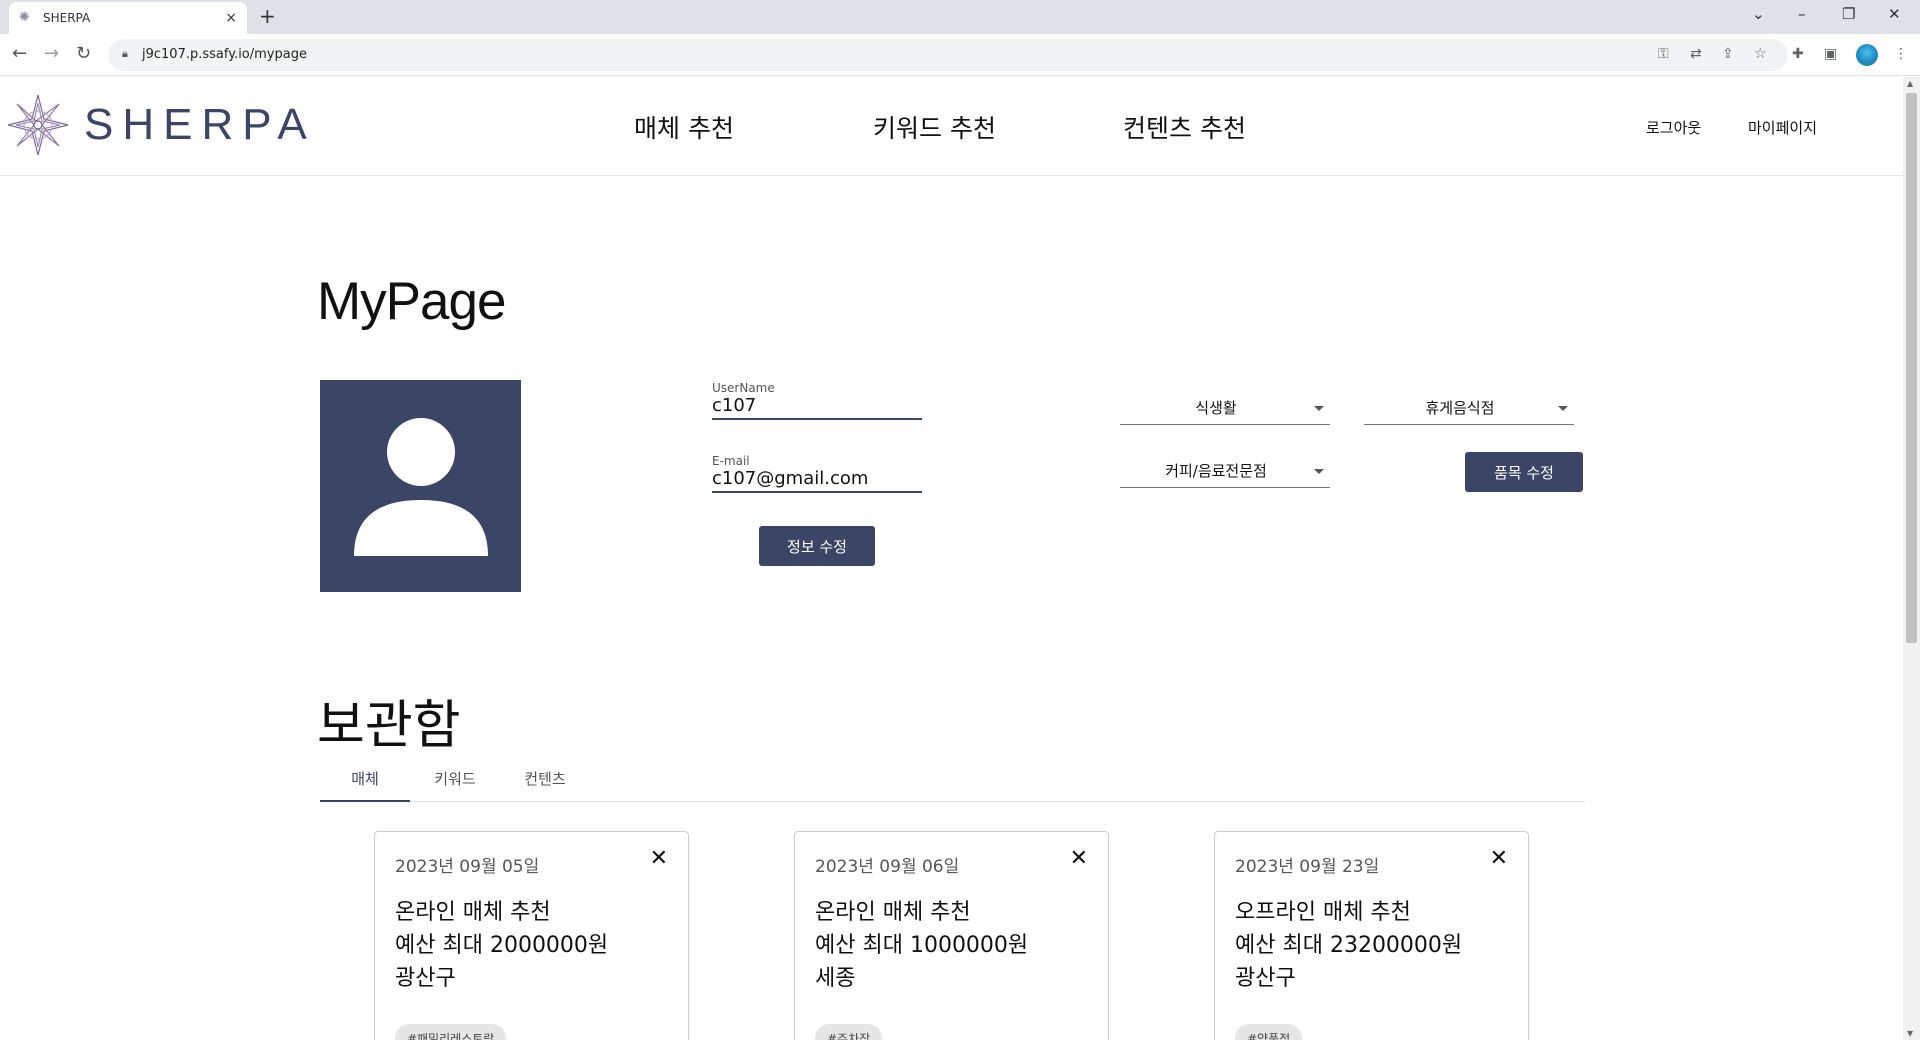 Image resolution: width=1920 pixels, height=1040 pixels. I want to click on email-field: E-mail c107@gmail.com, so click(817, 473).